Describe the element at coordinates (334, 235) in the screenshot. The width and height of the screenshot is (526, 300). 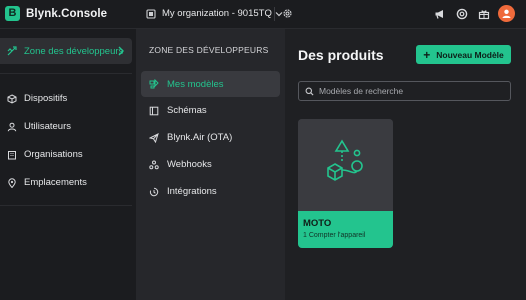
I see `product-device-count: 1 Compter l'appareil` at that location.